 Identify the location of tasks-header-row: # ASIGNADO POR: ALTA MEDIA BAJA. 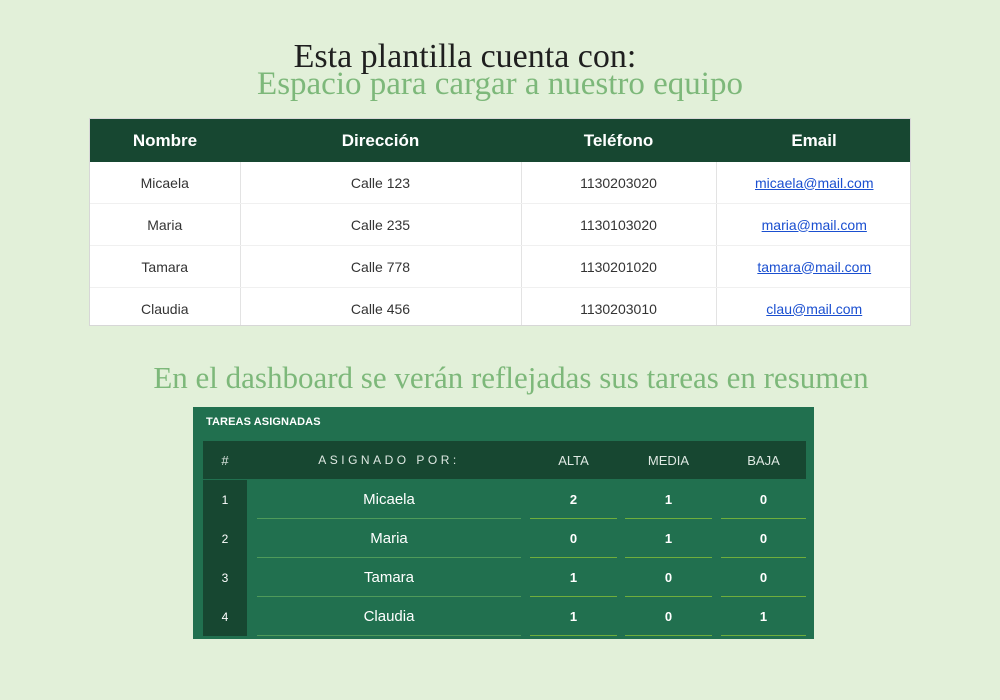
(504, 460).